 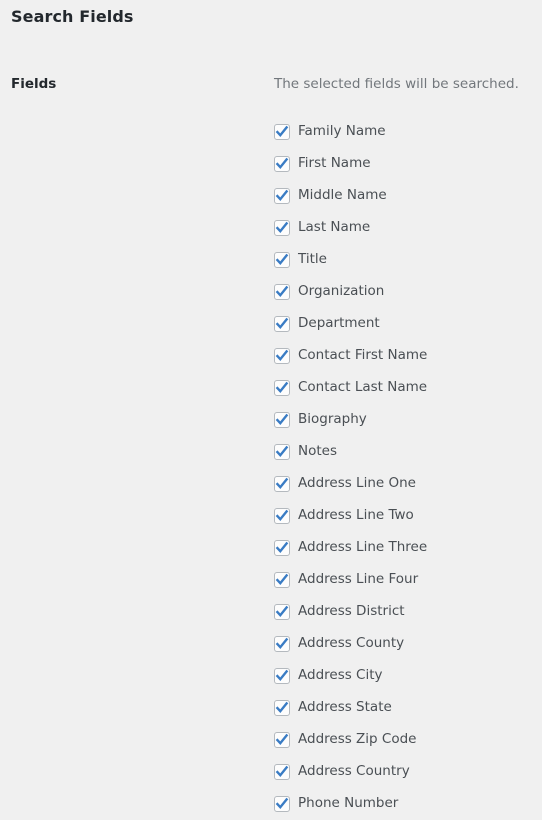 What do you see at coordinates (405, 228) in the screenshot?
I see `search-field-row: Last Name` at bounding box center [405, 228].